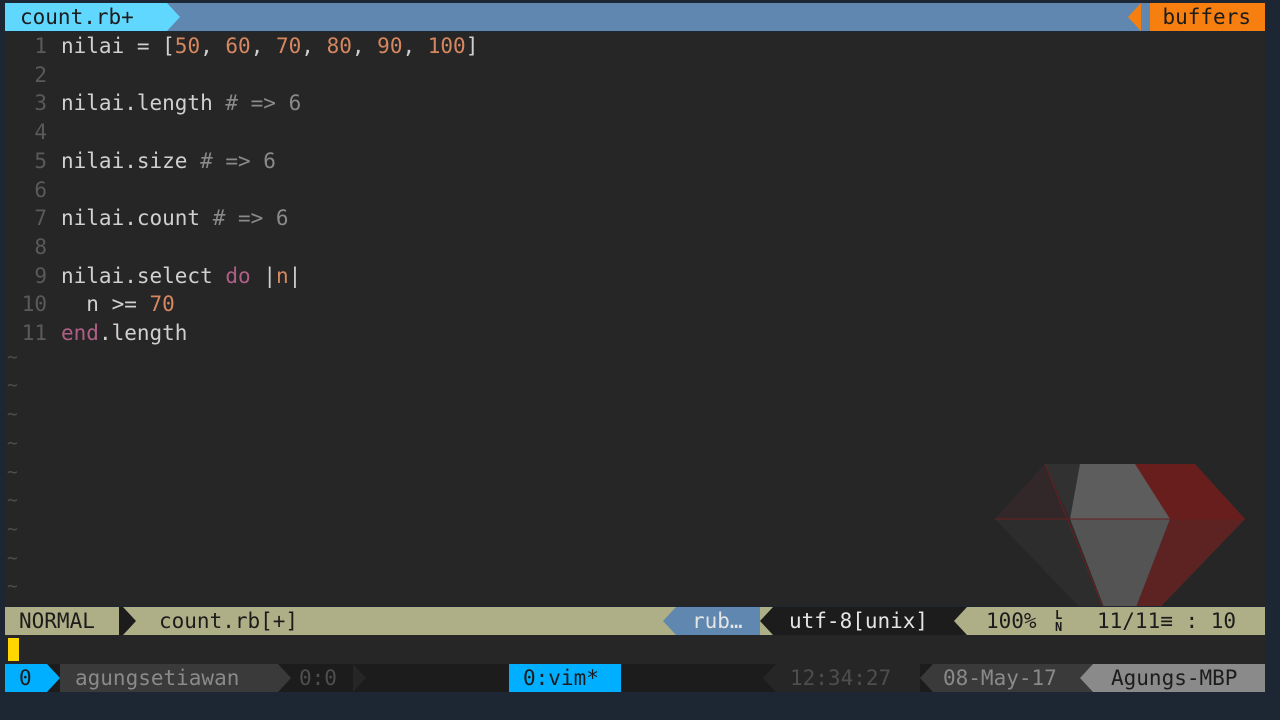 This screenshot has width=1280, height=720. What do you see at coordinates (129, 621) in the screenshot?
I see `mode-separator-arrow` at bounding box center [129, 621].